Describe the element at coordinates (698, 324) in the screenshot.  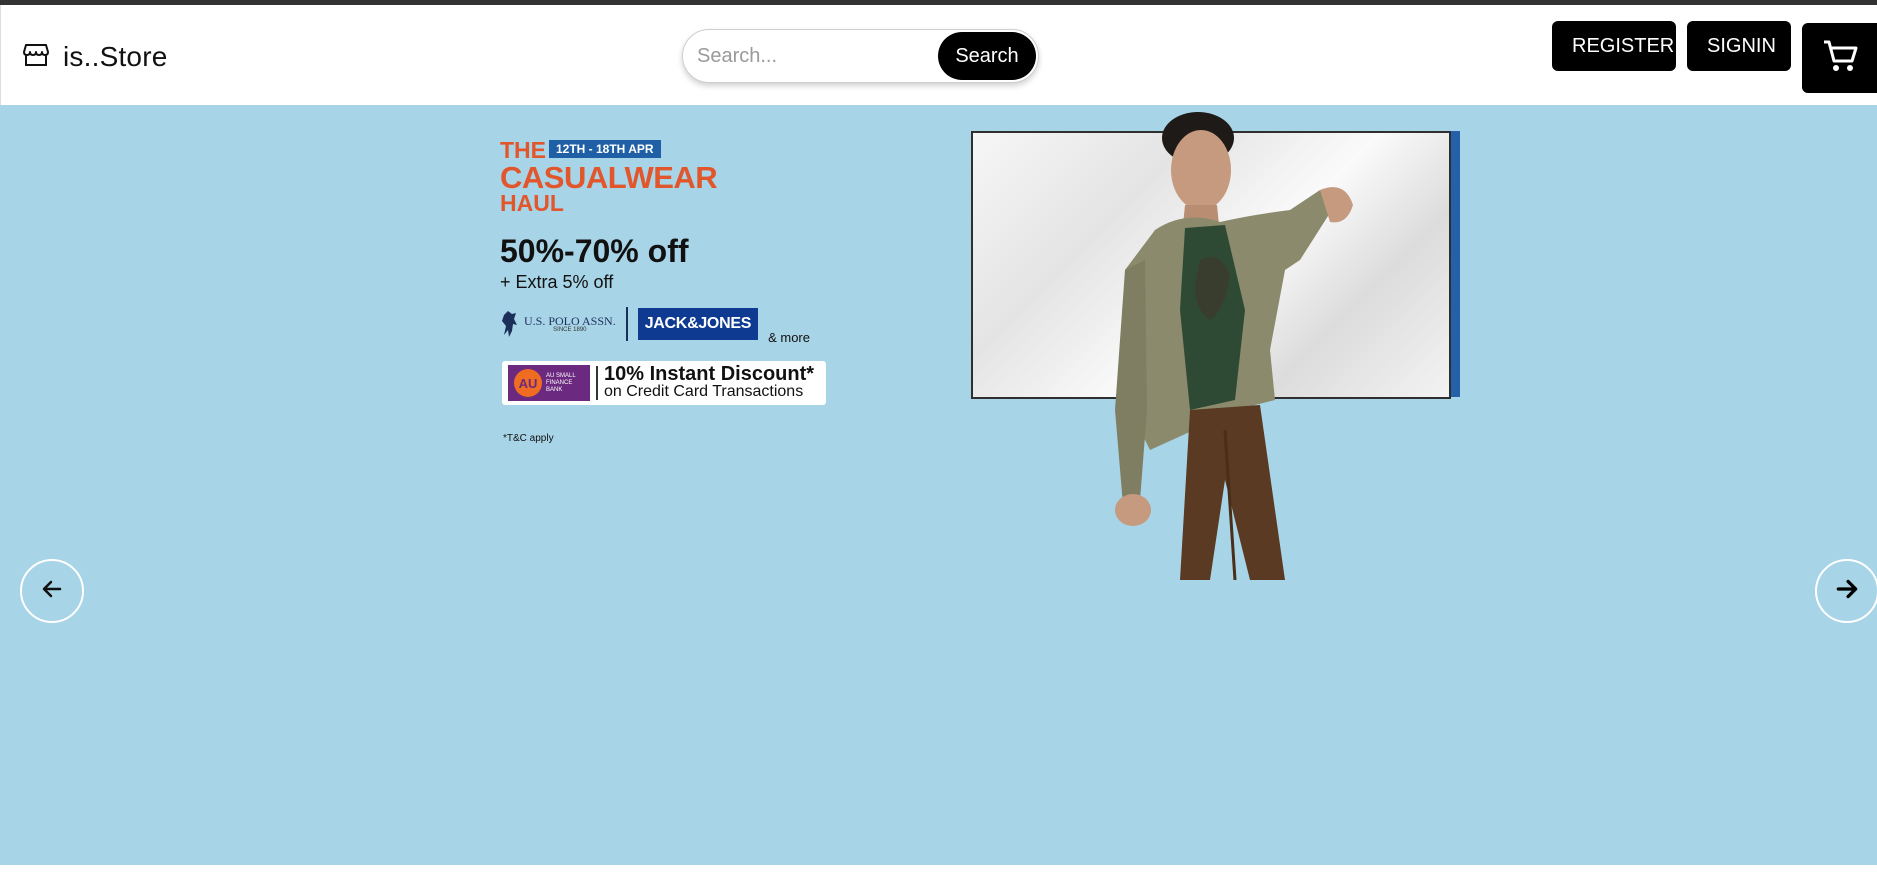
I see `jack-jones-logo: JACK&JONES` at that location.